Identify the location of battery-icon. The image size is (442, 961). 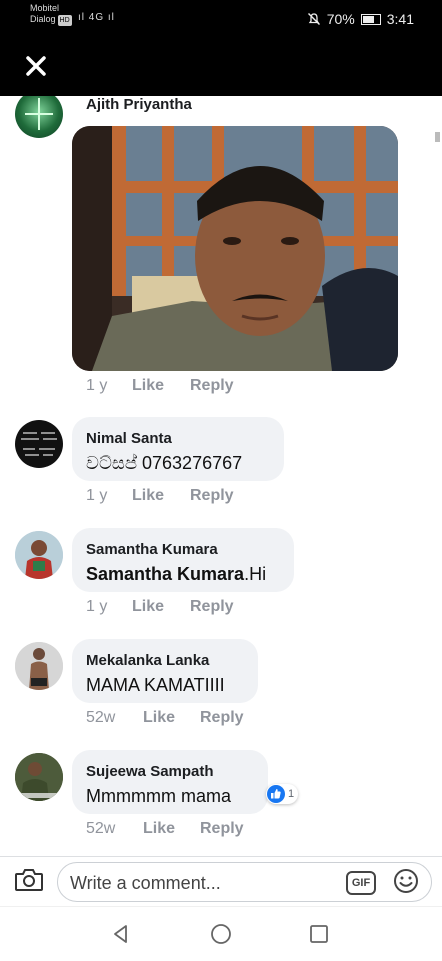
(370, 19).